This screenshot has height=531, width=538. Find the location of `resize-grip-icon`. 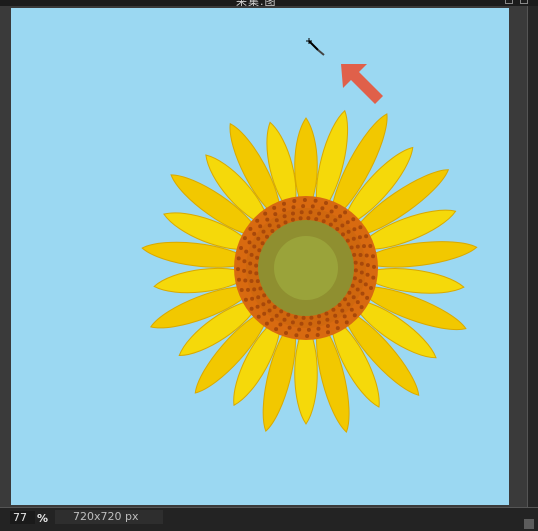

resize-grip-icon is located at coordinates (529, 524).